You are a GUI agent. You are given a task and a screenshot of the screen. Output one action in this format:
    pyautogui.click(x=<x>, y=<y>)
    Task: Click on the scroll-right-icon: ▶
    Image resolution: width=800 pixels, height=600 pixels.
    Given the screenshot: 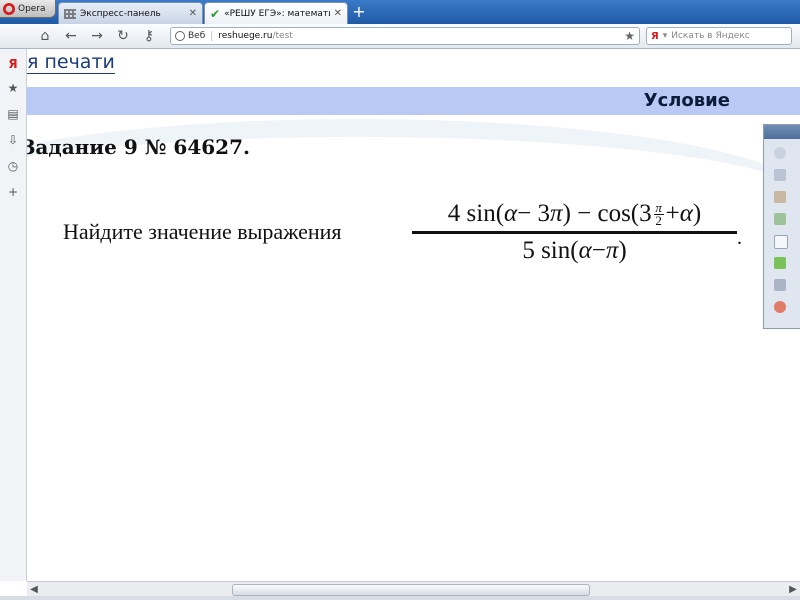 What is the action you would take?
    pyautogui.click(x=793, y=589)
    